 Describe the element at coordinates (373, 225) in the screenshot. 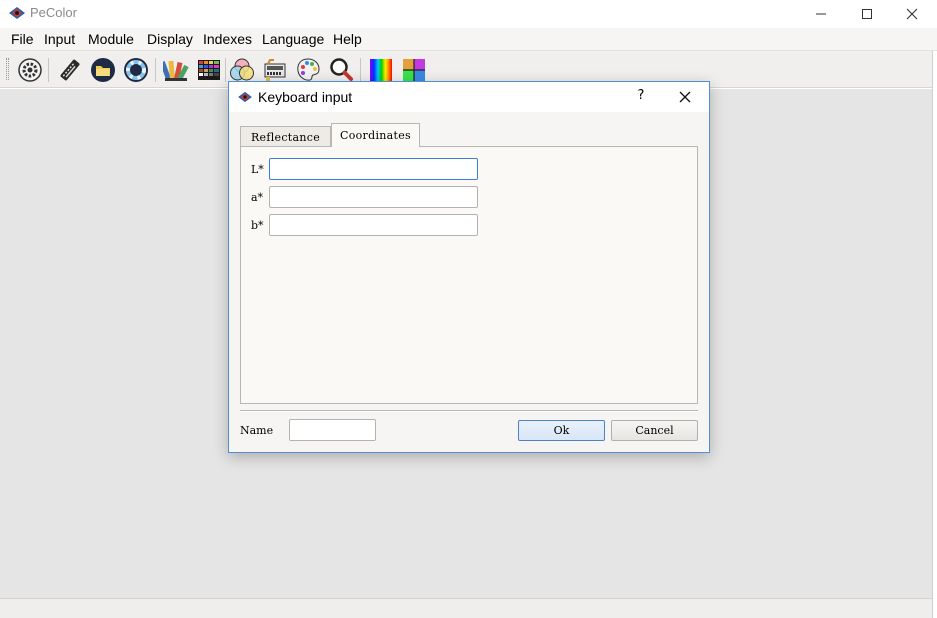

I see `b-star-input` at that location.